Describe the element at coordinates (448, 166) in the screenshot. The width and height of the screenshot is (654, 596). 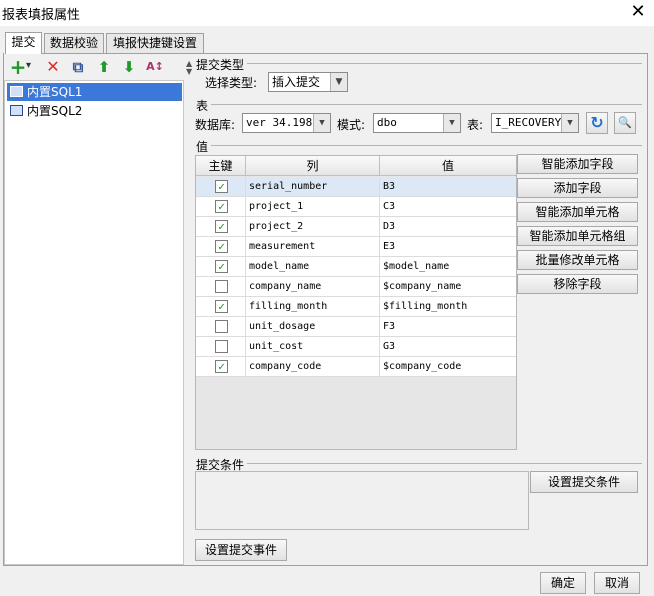
I see `column-header-value: 值` at that location.